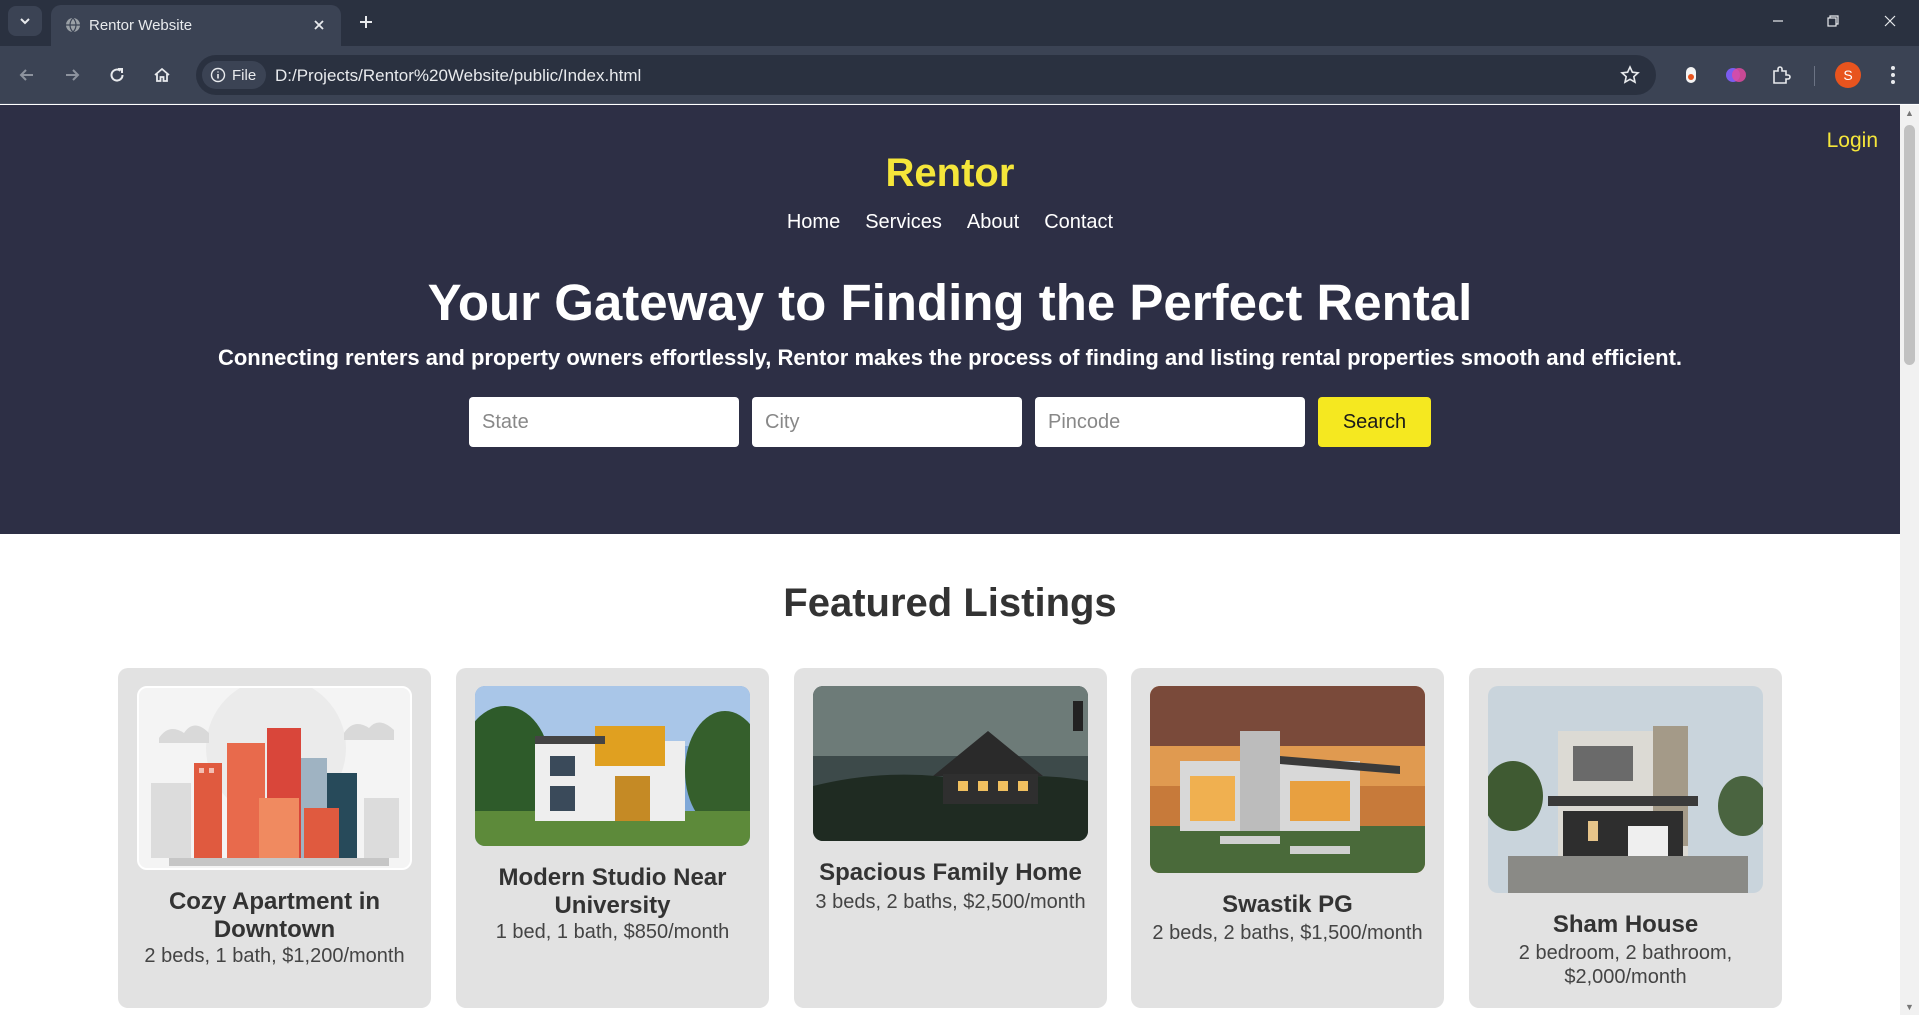 This screenshot has height=1015, width=1919. I want to click on brand-logo: Rentor, so click(950, 173).